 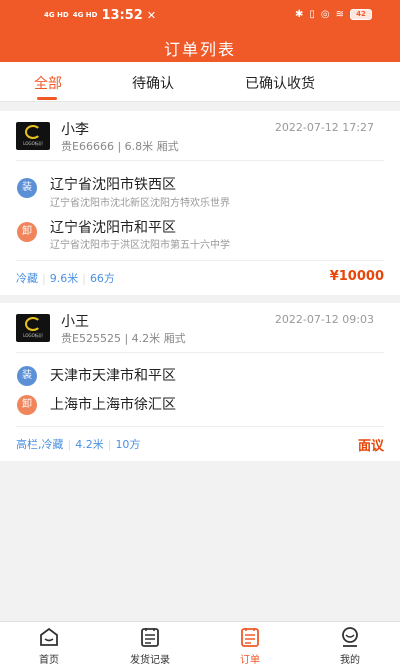 What do you see at coordinates (120, 146) in the screenshot?
I see `plate-info: 贵E66666 | 6.8米 厢式` at bounding box center [120, 146].